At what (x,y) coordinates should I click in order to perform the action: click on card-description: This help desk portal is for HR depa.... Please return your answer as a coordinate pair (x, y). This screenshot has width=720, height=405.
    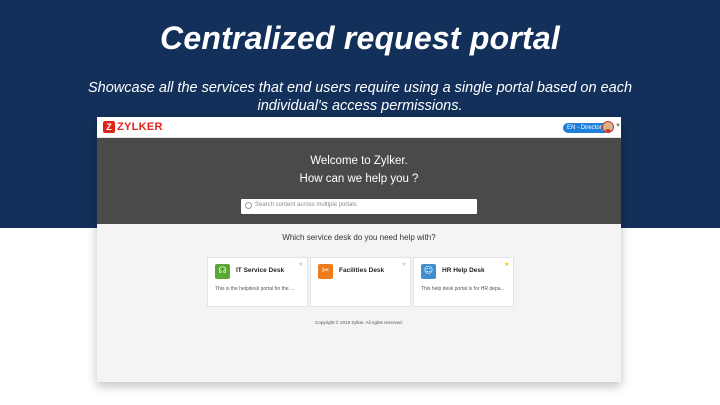
    Looking at the image, I should click on (463, 289).